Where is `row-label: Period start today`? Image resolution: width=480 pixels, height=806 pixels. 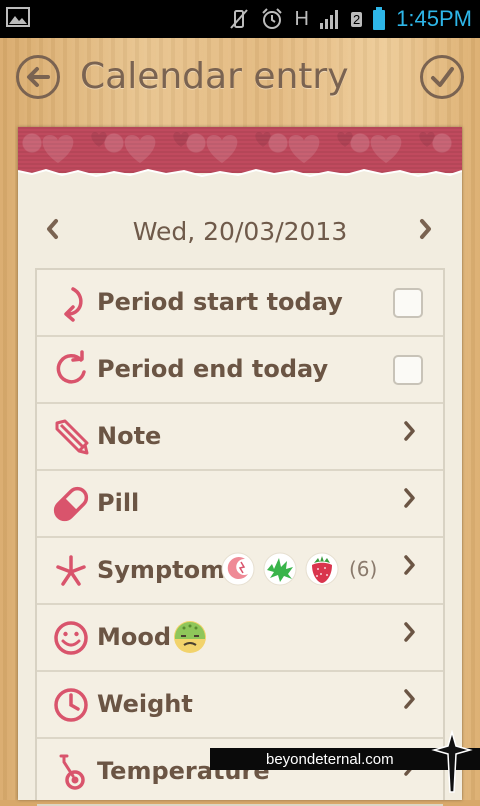
row-label: Period start today is located at coordinates (220, 302).